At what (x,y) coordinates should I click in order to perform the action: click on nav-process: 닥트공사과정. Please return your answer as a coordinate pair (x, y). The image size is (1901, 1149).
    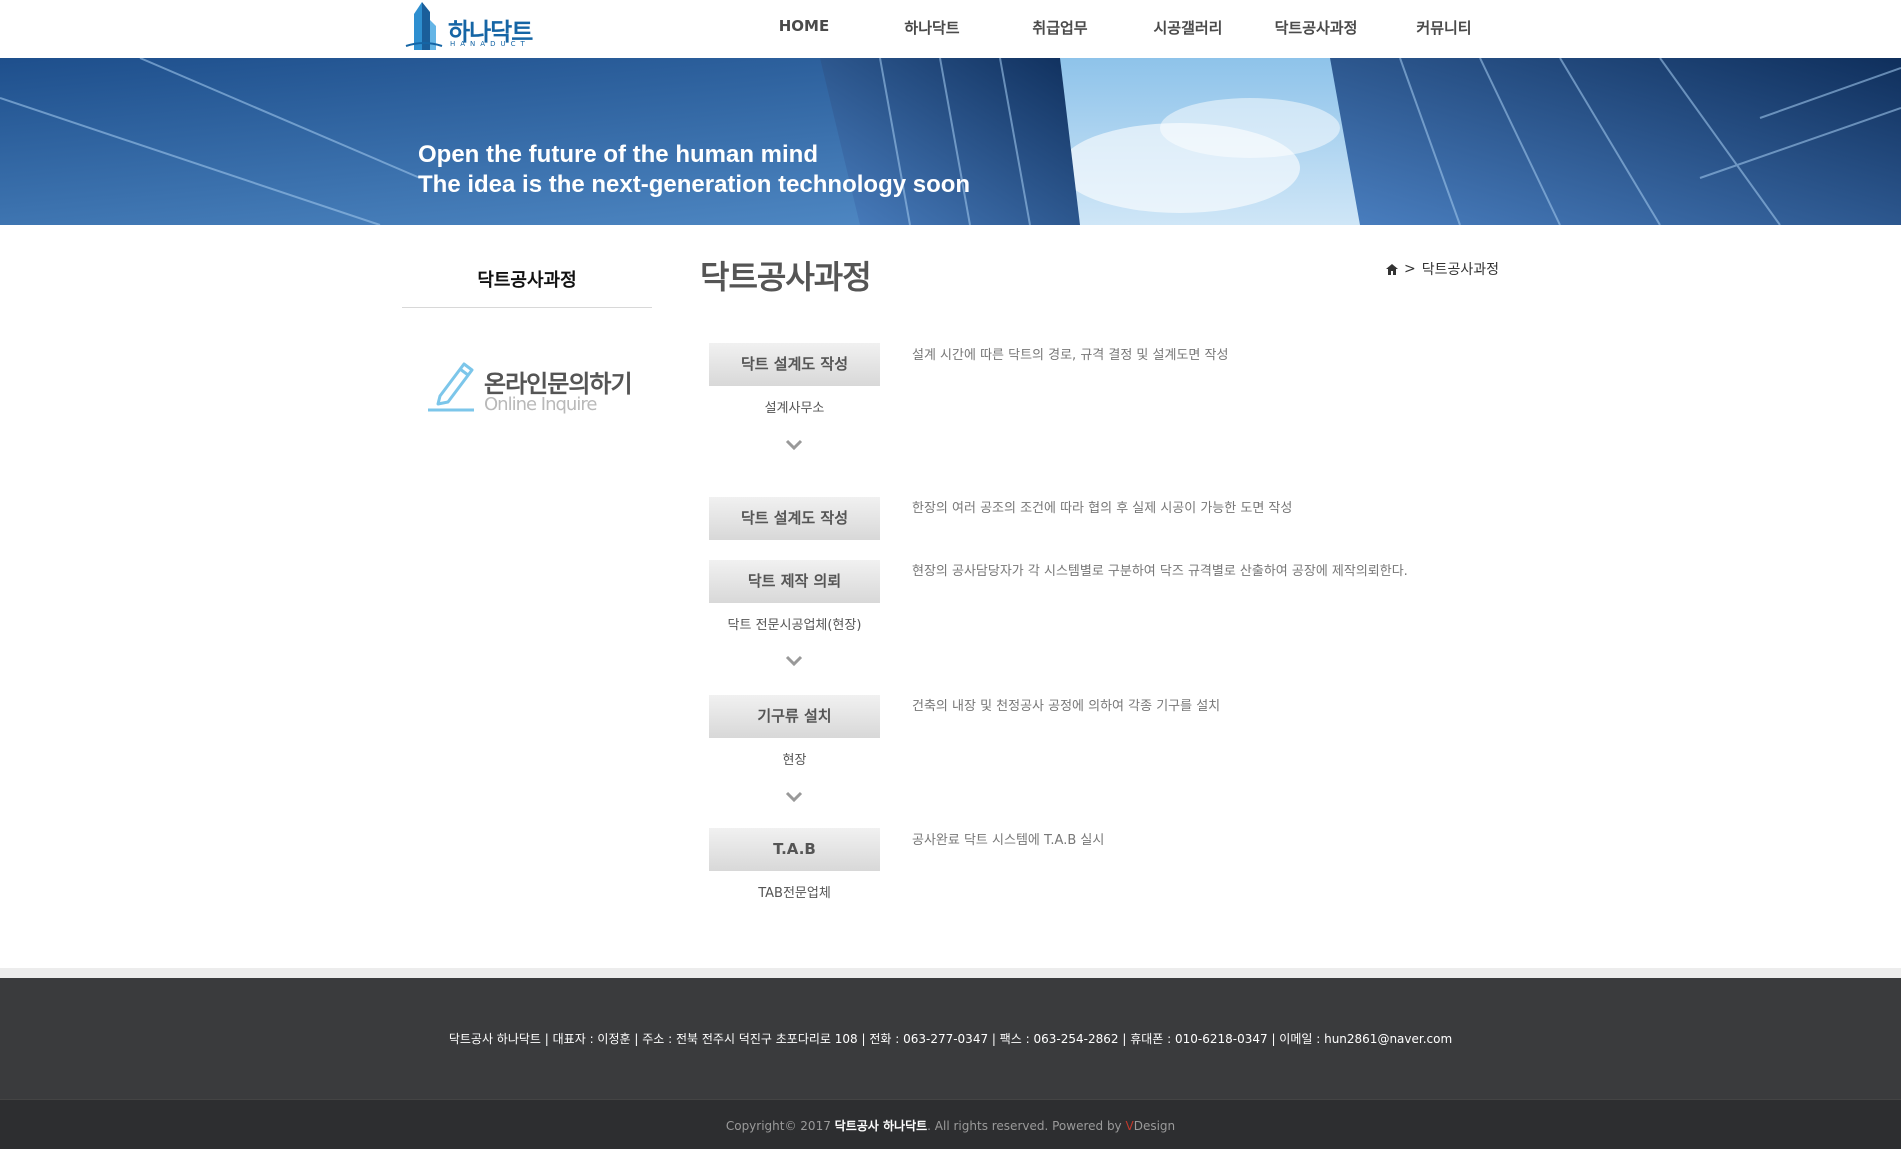
    Looking at the image, I should click on (1316, 27).